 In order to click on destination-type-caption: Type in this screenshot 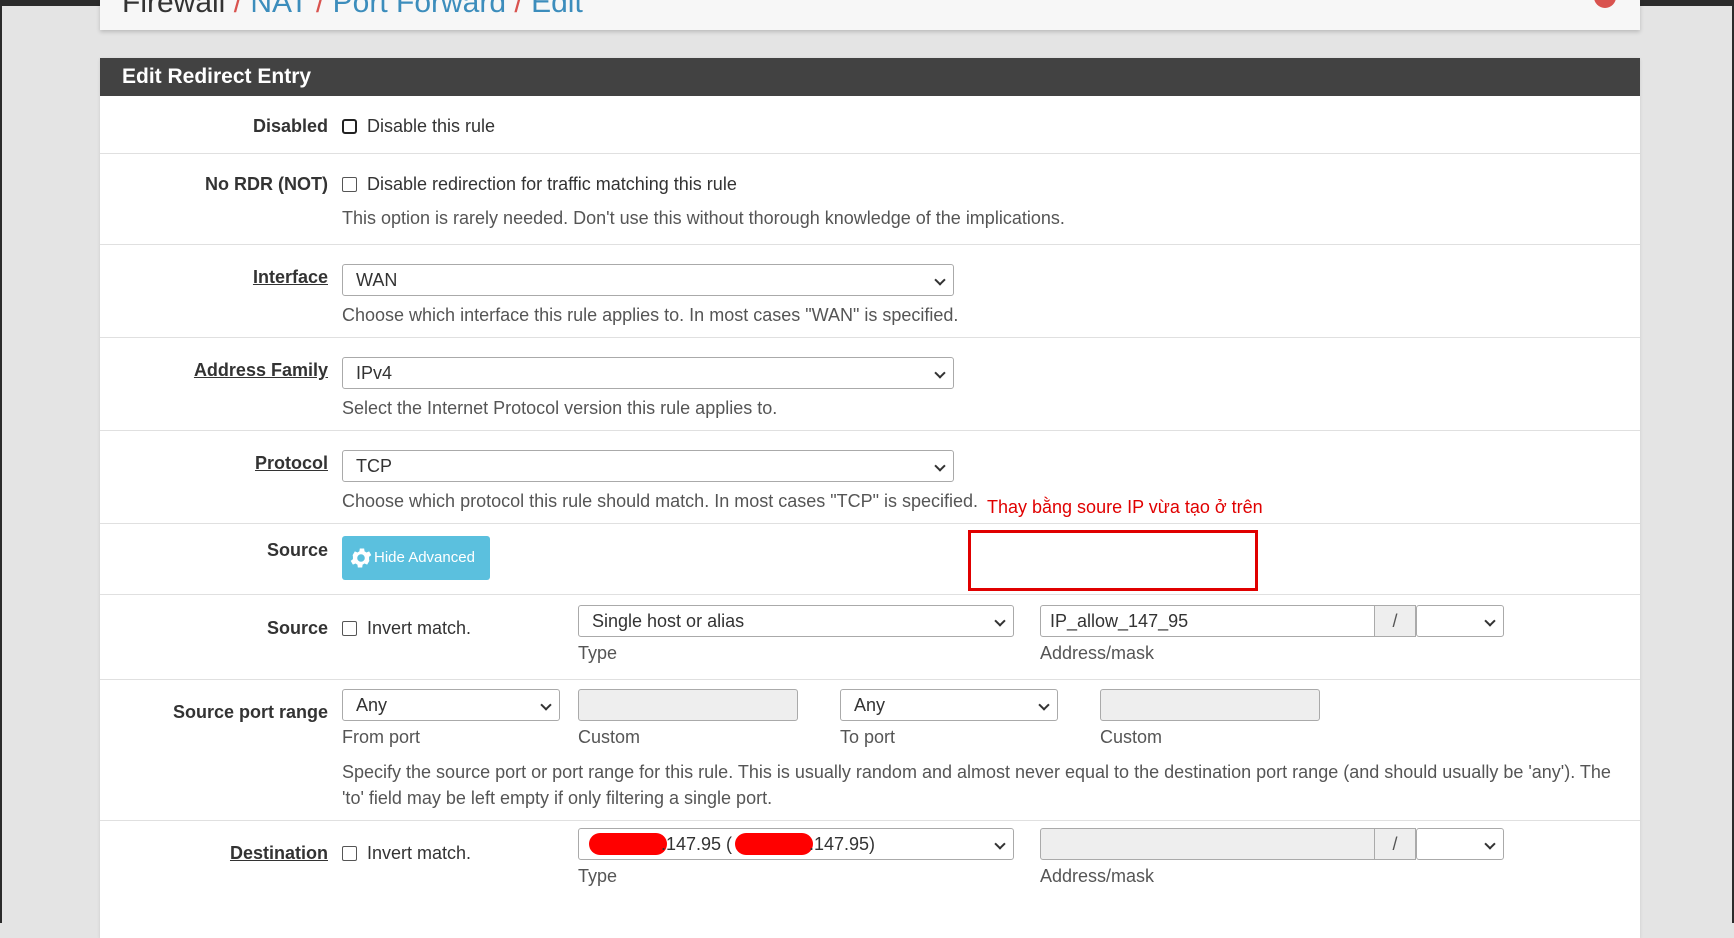, I will do `click(598, 876)`.